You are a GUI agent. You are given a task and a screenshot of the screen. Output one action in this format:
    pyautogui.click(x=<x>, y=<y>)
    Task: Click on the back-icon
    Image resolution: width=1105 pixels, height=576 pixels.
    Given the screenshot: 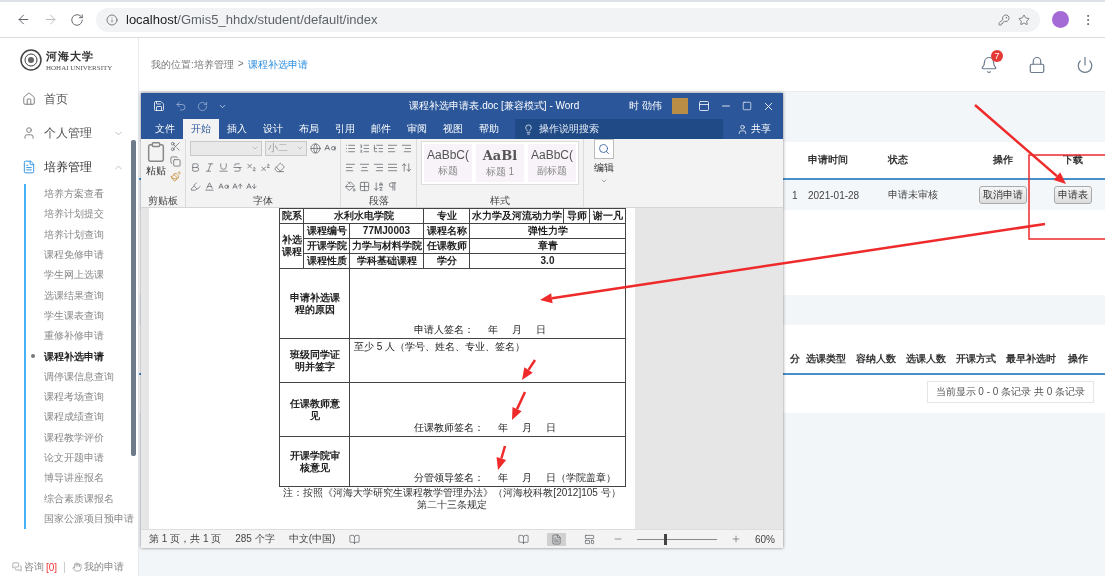 What is the action you would take?
    pyautogui.click(x=23, y=19)
    